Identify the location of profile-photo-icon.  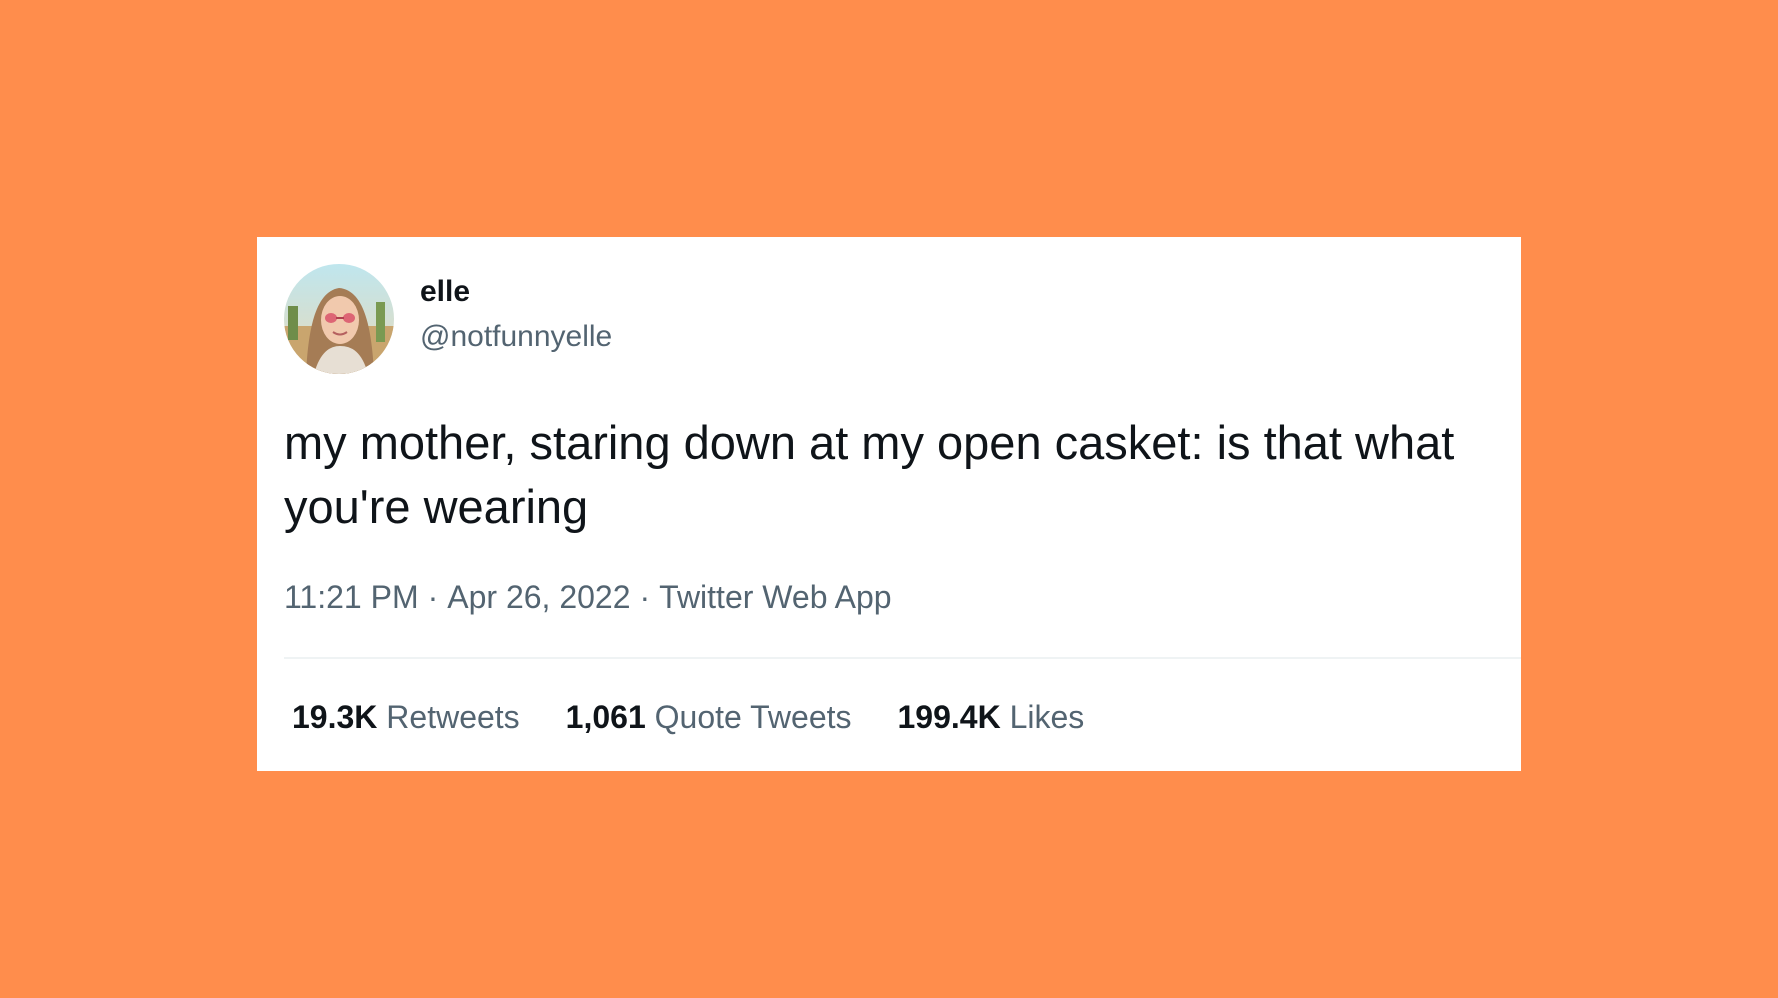
(339, 319).